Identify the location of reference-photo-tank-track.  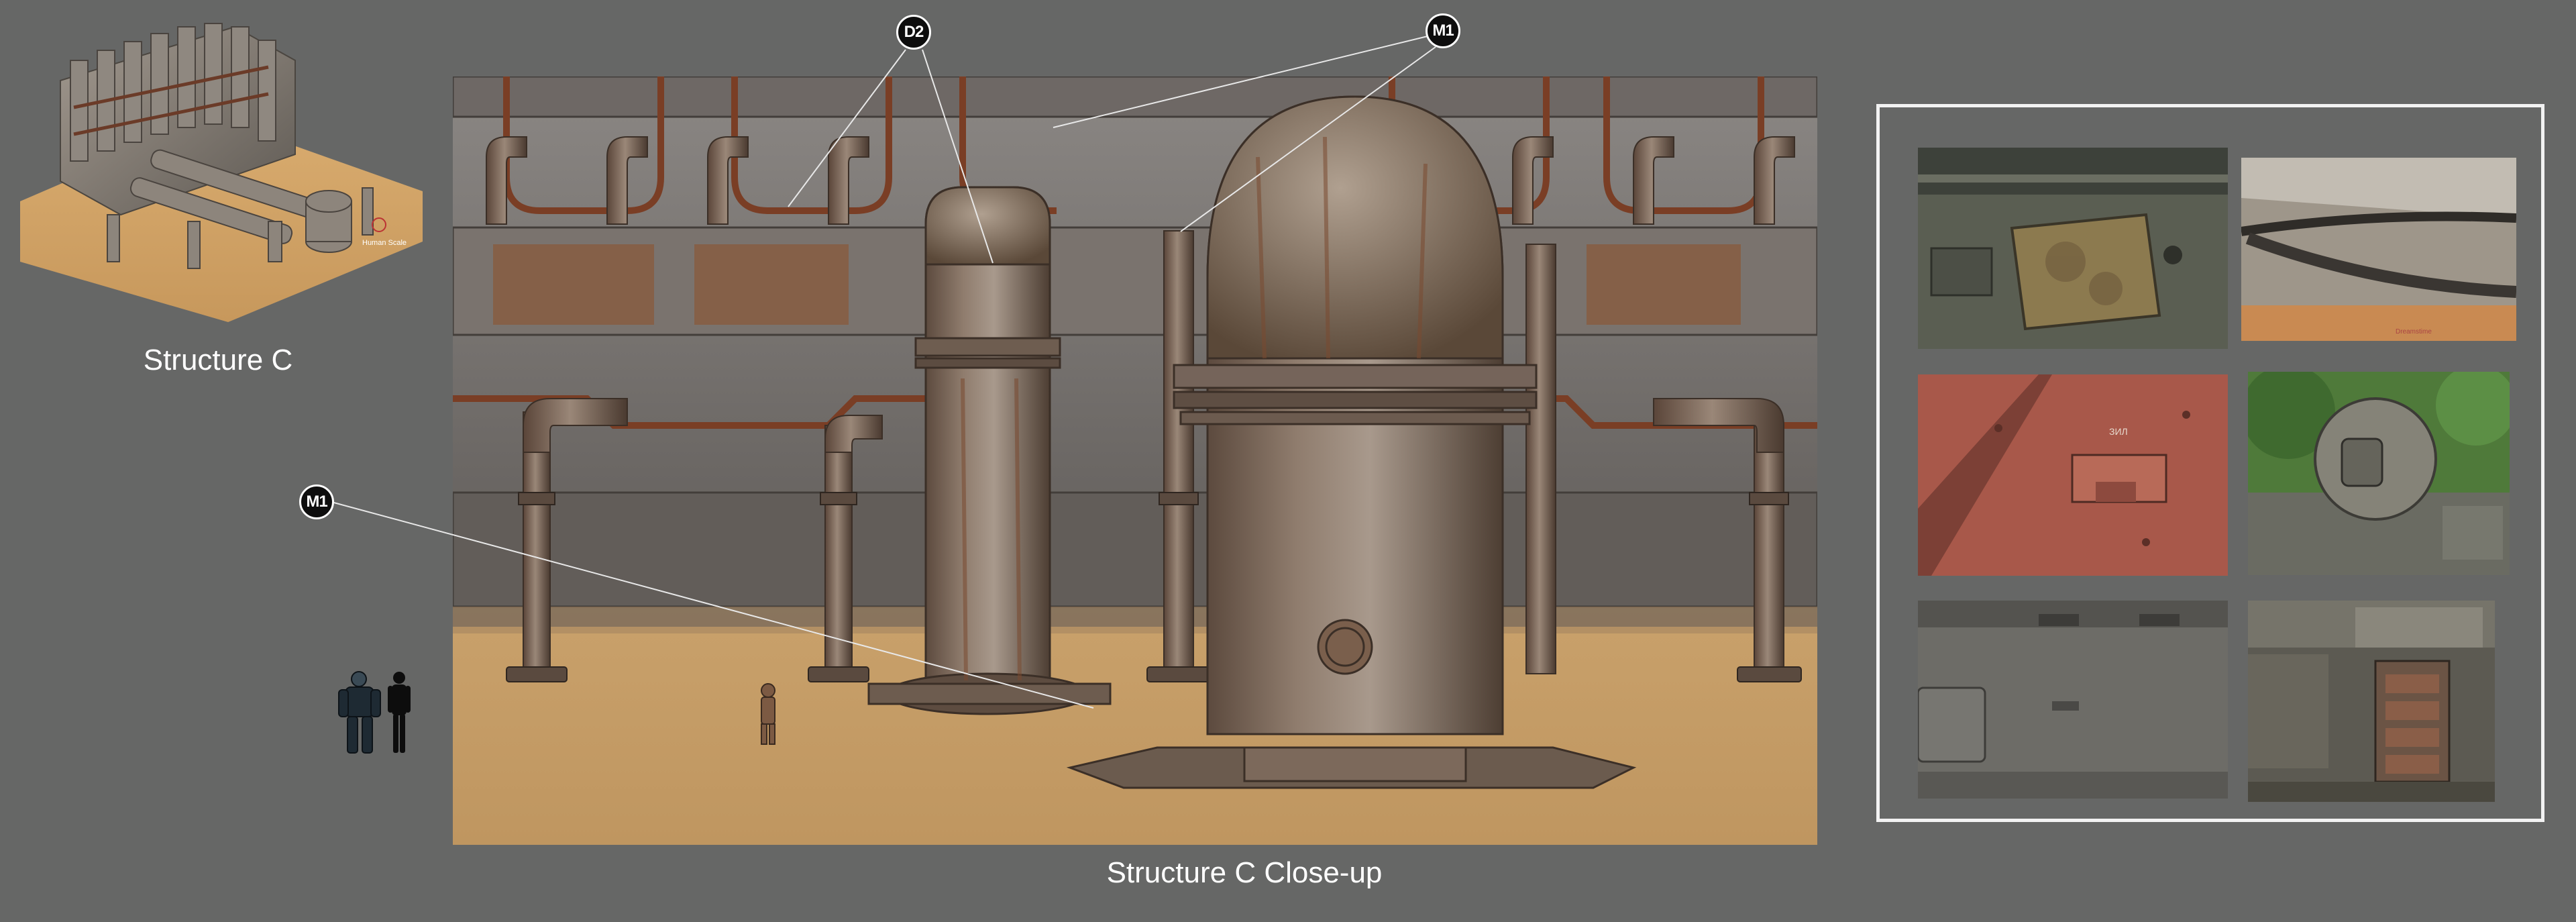
(2371, 701).